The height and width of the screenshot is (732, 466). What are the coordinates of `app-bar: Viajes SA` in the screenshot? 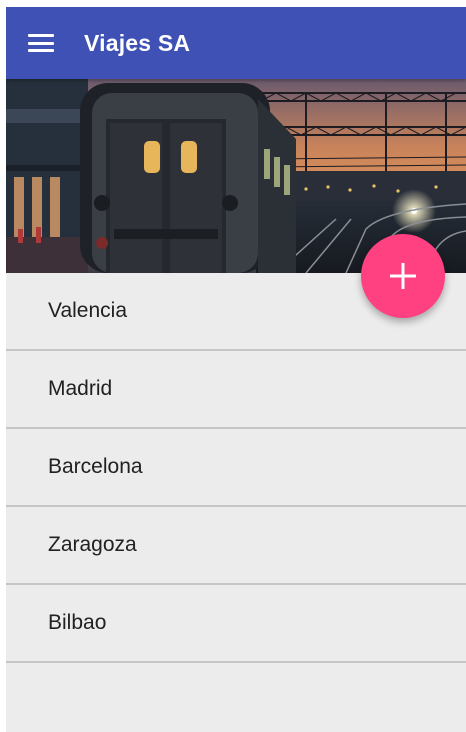 It's located at (236, 43).